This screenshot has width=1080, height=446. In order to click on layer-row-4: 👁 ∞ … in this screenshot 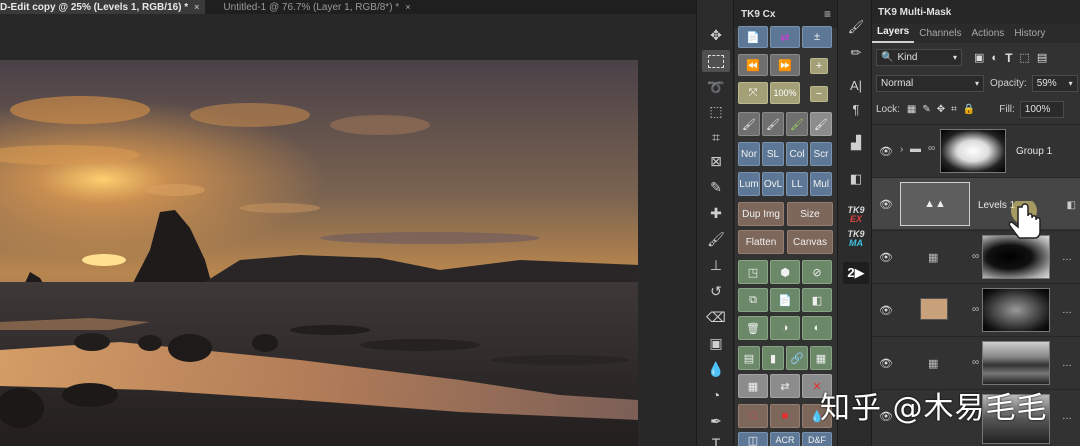, I will do `click(976, 309)`.